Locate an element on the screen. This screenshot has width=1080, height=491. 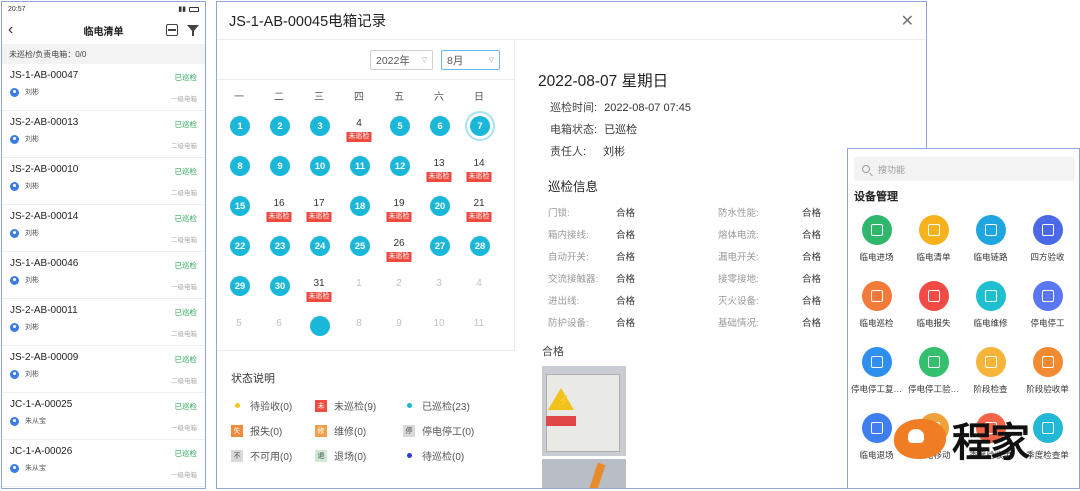
calendar-day: 17 未巡检 is located at coordinates (319, 213).